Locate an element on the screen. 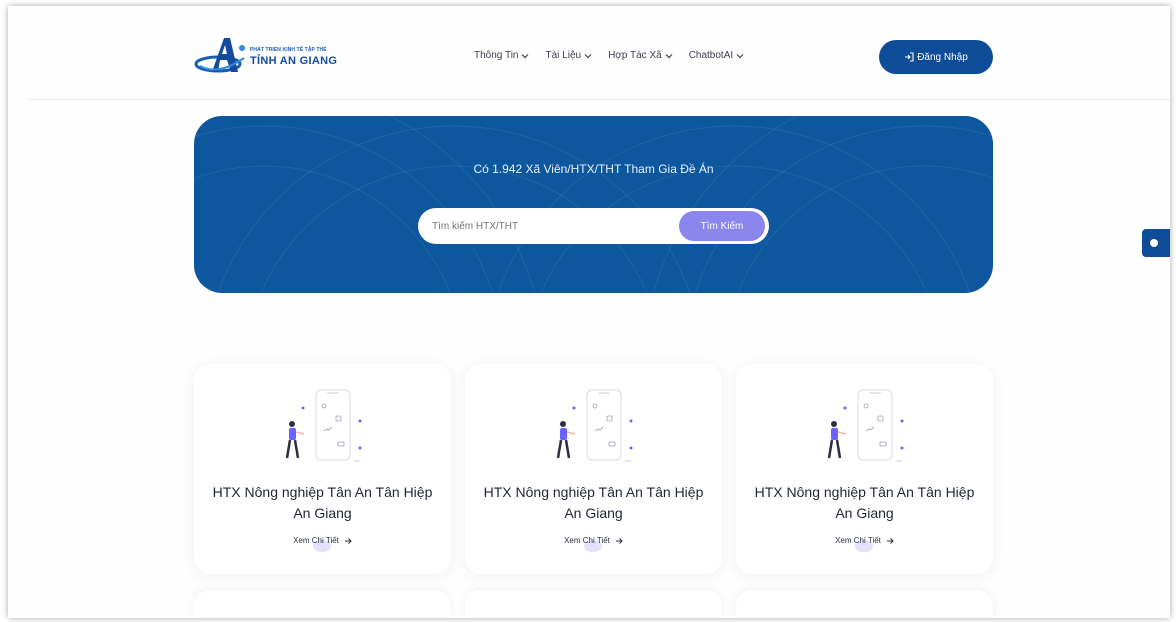  nav-item-chatbotai: ChatbotAI is located at coordinates (716, 55).